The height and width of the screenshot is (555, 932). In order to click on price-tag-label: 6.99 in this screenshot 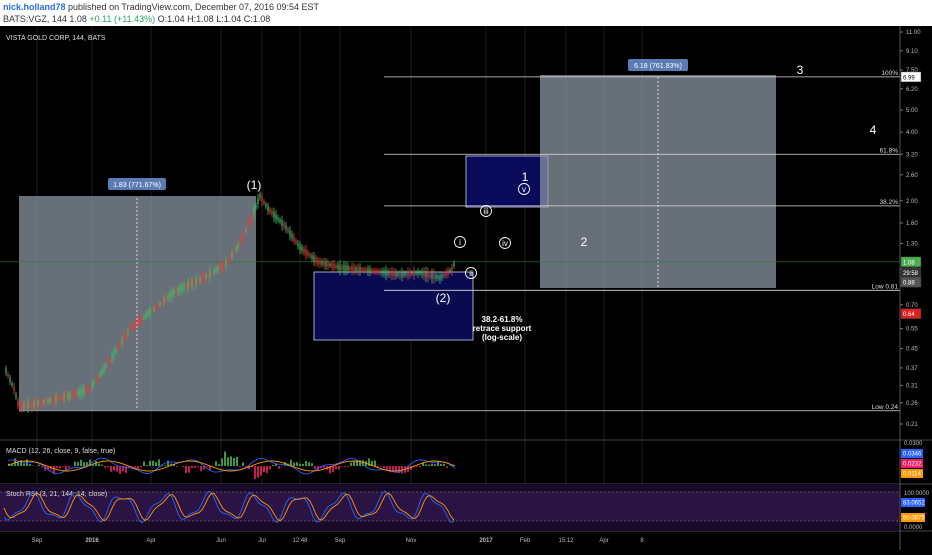, I will do `click(909, 78)`.